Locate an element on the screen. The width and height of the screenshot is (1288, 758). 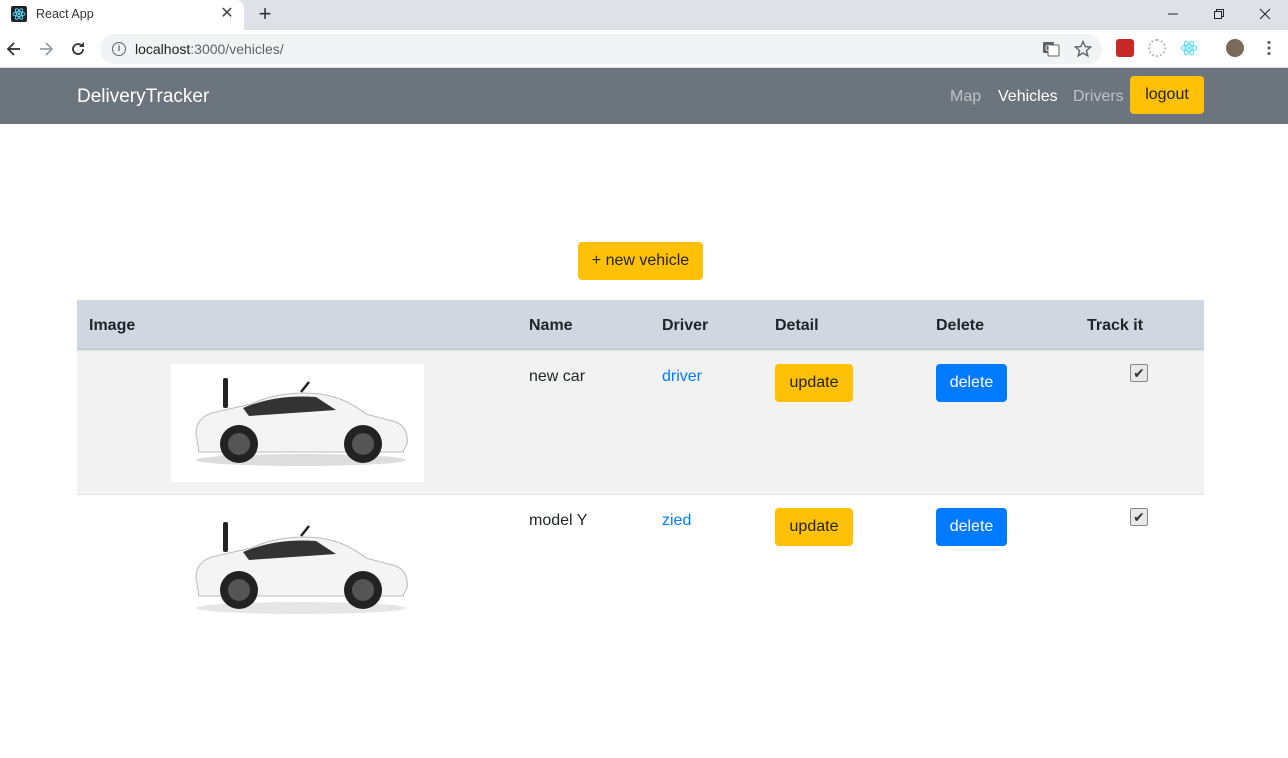
new-vehicle-button: + new vehicle is located at coordinates (640, 261).